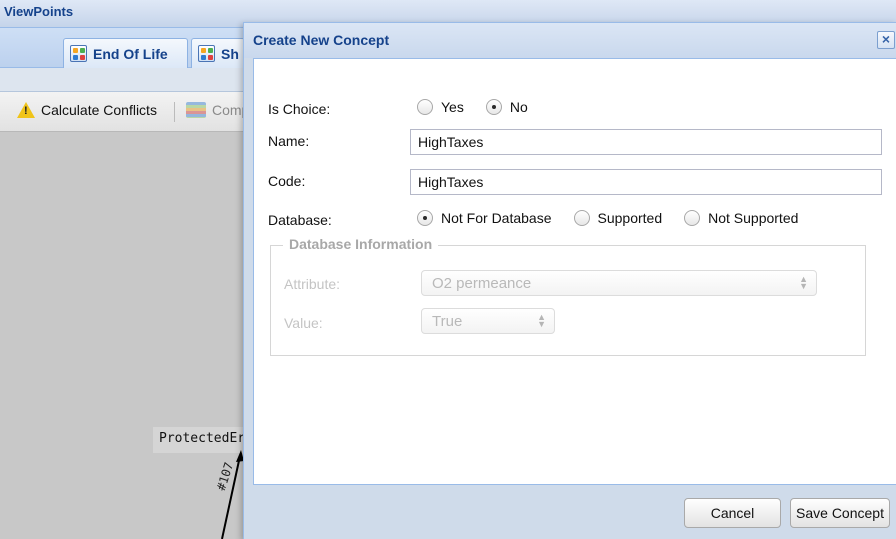  I want to click on warning-icon, so click(26, 110).